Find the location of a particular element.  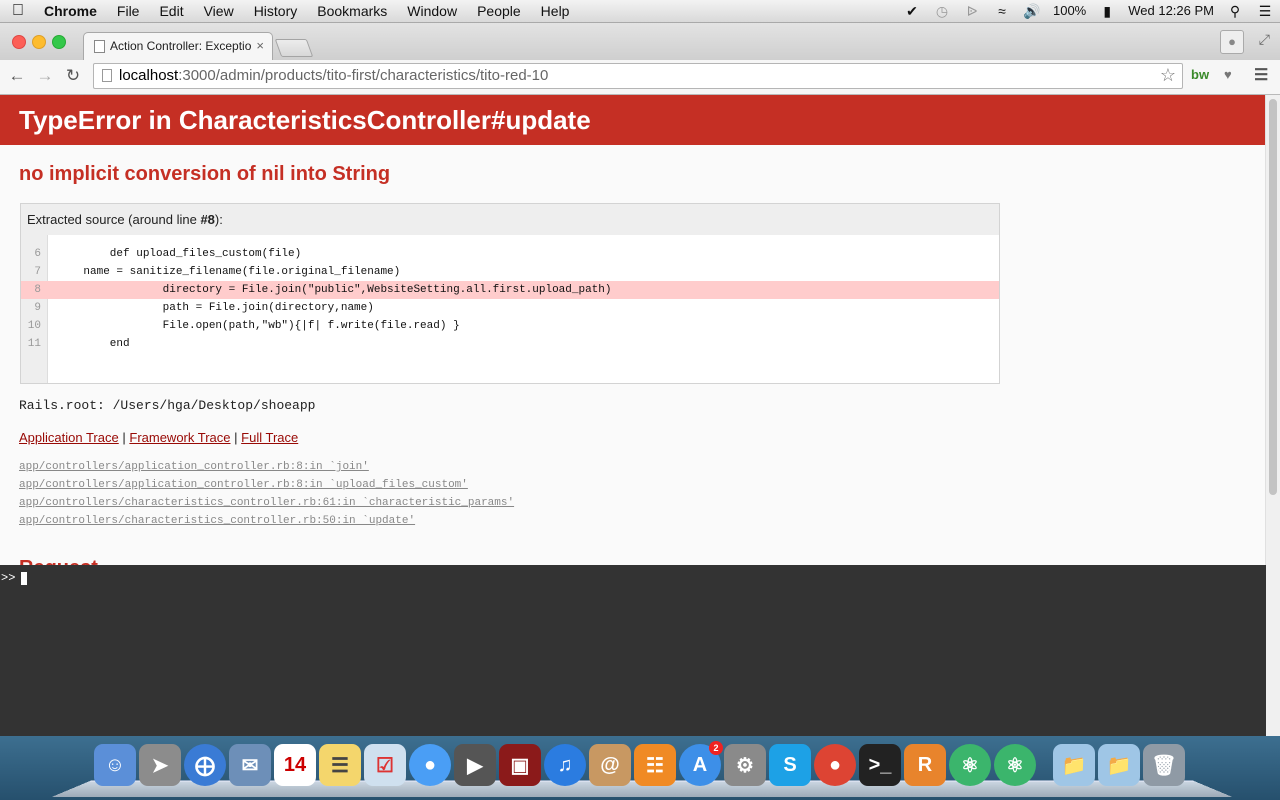

tab-active: Action Controller: Exceptio × is located at coordinates (178, 46).